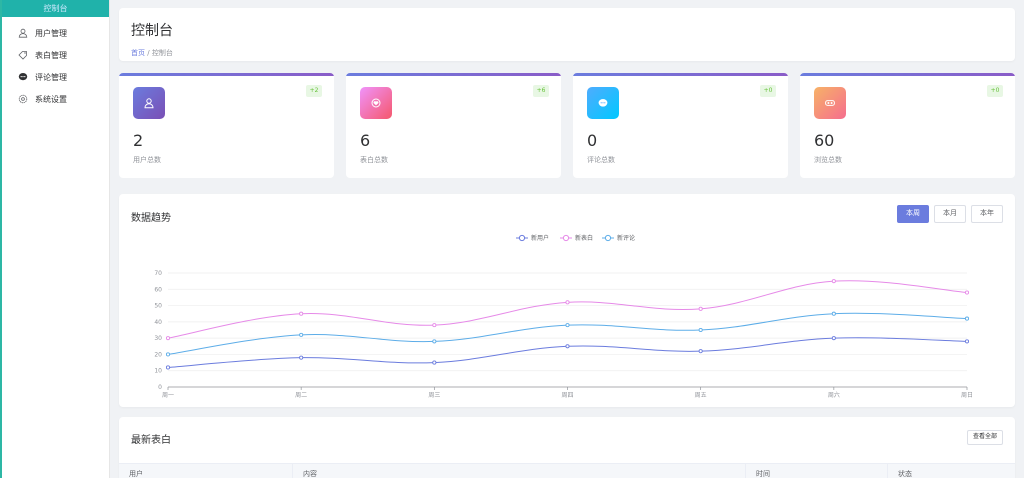  I want to click on column-header-user: 用户, so click(206, 471).